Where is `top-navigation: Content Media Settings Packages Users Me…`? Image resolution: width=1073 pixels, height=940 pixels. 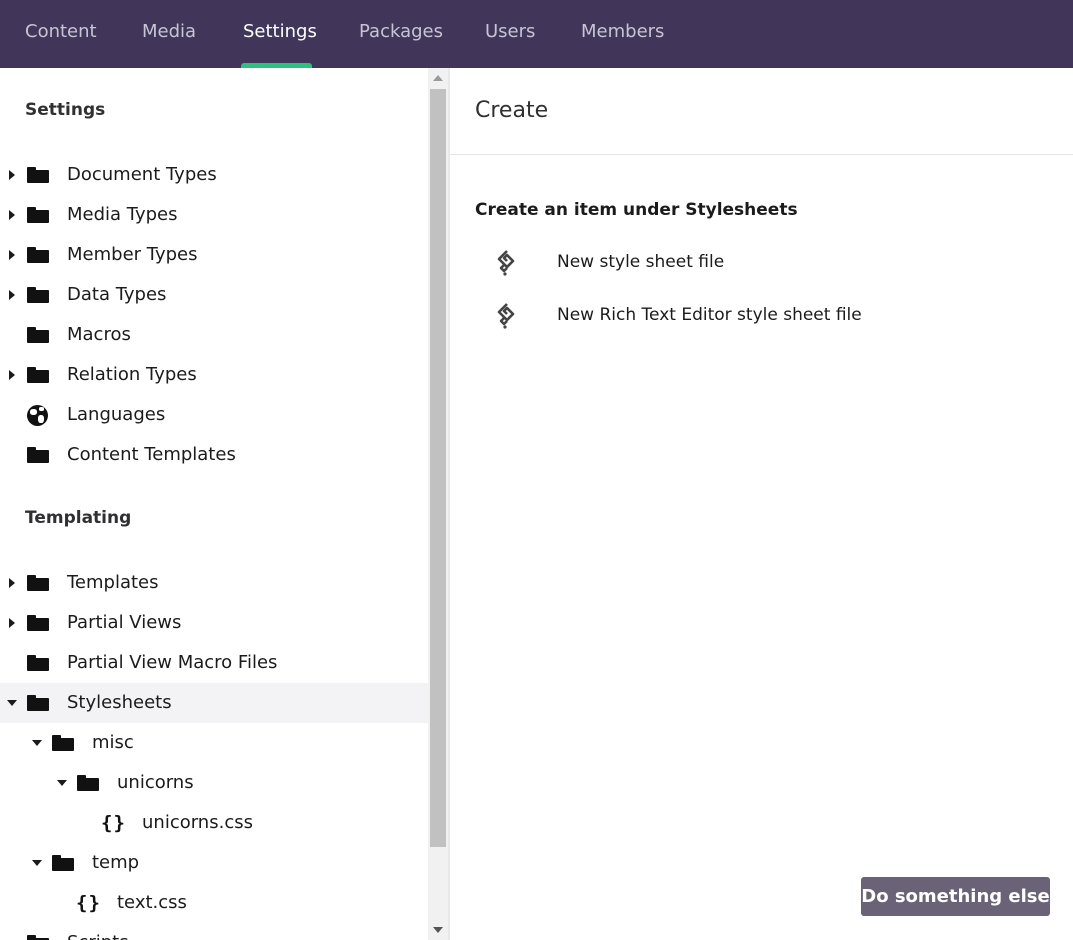
top-navigation: Content Media Settings Packages Users Me… is located at coordinates (536, 34).